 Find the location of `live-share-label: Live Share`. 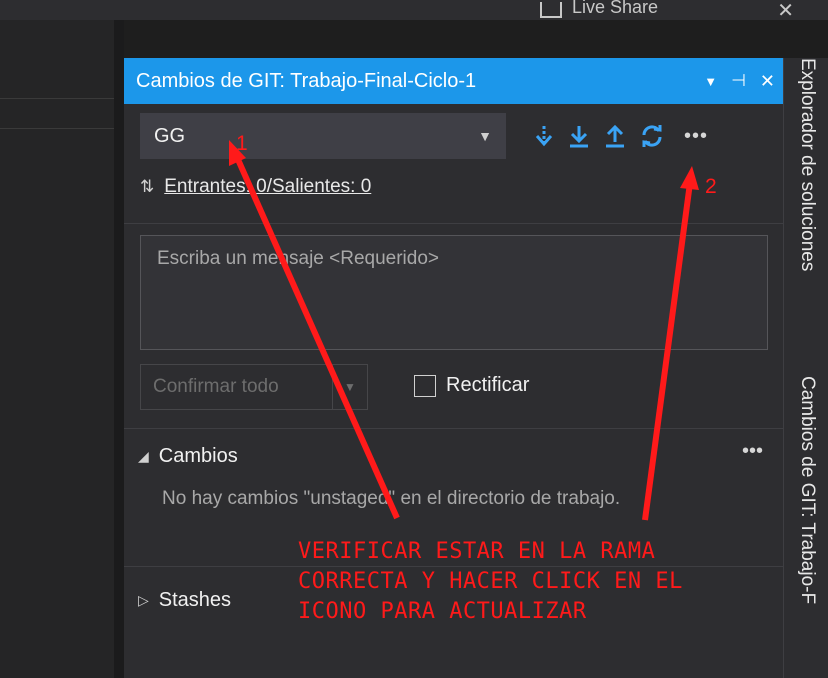

live-share-label: Live Share is located at coordinates (615, 8).